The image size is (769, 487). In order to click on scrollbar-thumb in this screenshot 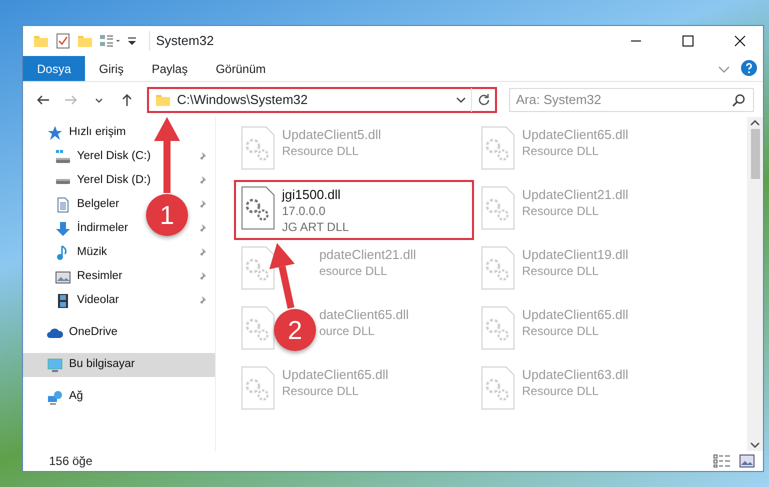, I will do `click(755, 154)`.